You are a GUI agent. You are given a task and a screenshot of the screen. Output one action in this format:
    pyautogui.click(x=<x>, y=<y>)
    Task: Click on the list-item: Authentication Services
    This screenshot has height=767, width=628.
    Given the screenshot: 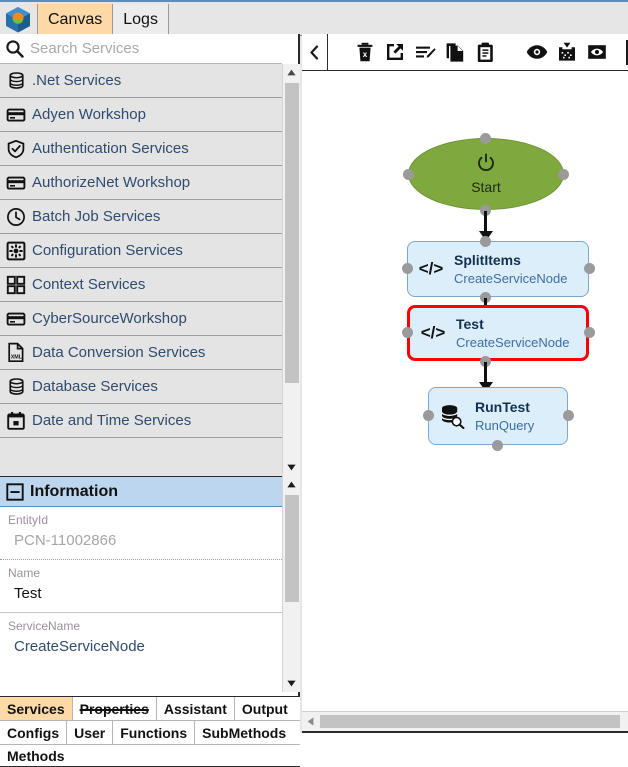 What is the action you would take?
    pyautogui.click(x=141, y=149)
    